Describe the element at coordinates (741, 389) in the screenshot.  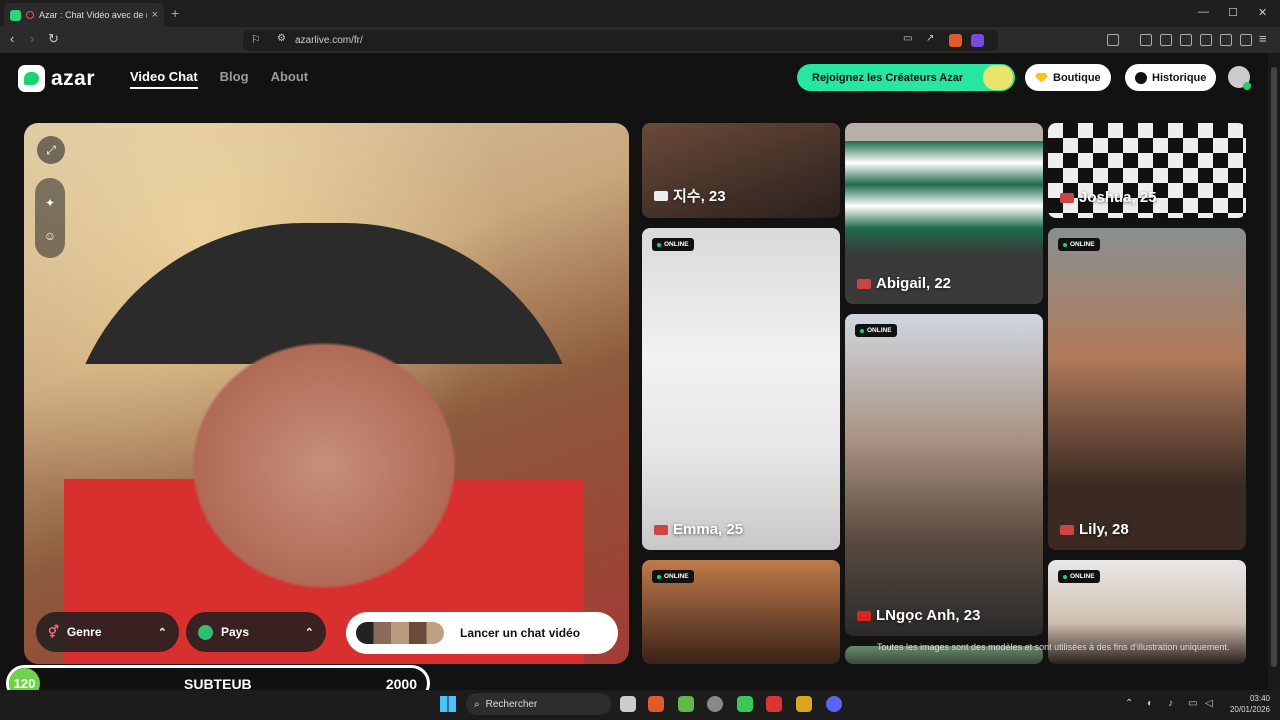
I see `profile-card: ONLINE Emma, 25` at that location.